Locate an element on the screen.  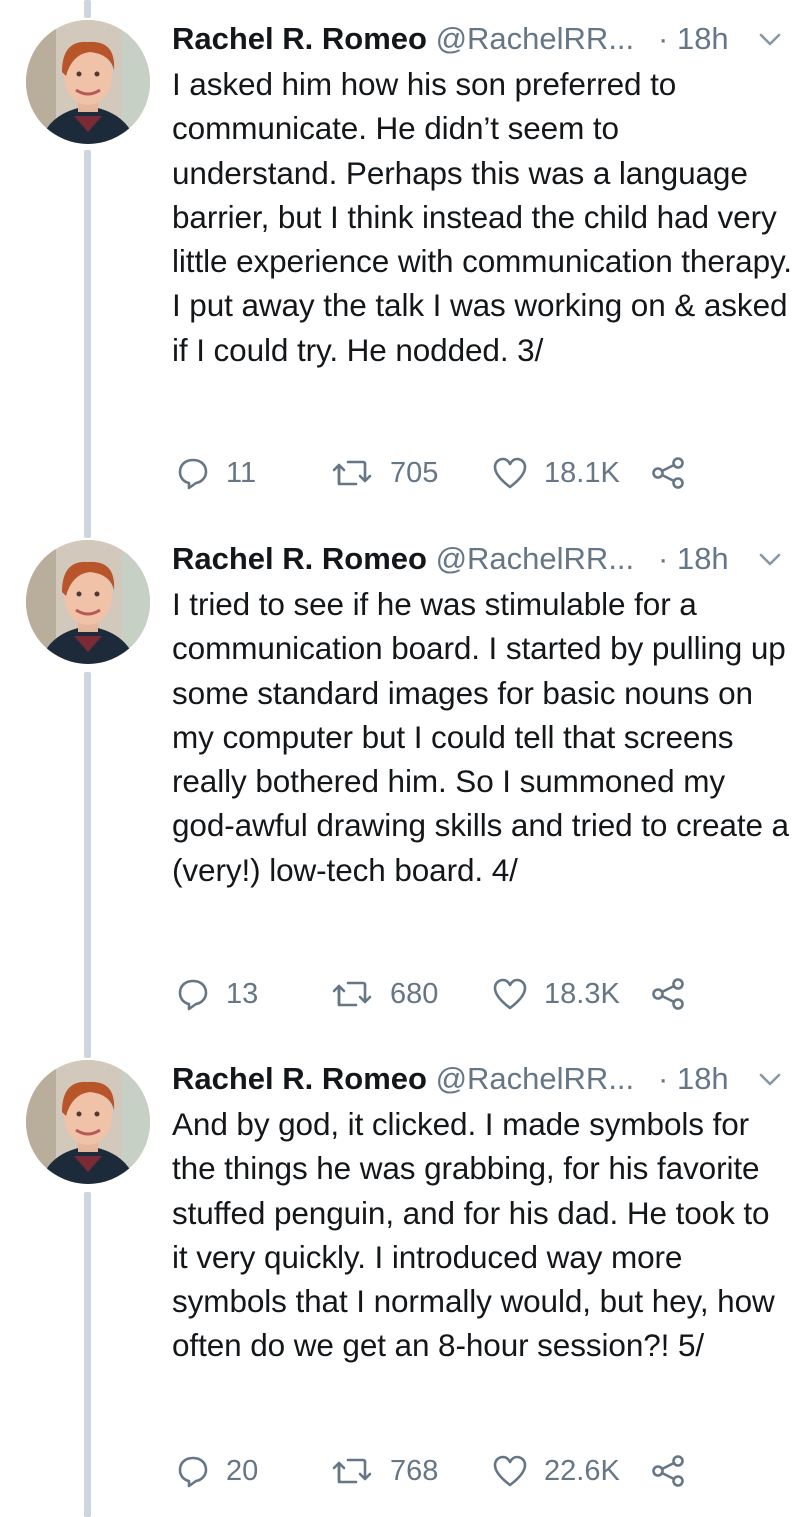
reply-count: 13 is located at coordinates (242, 993).